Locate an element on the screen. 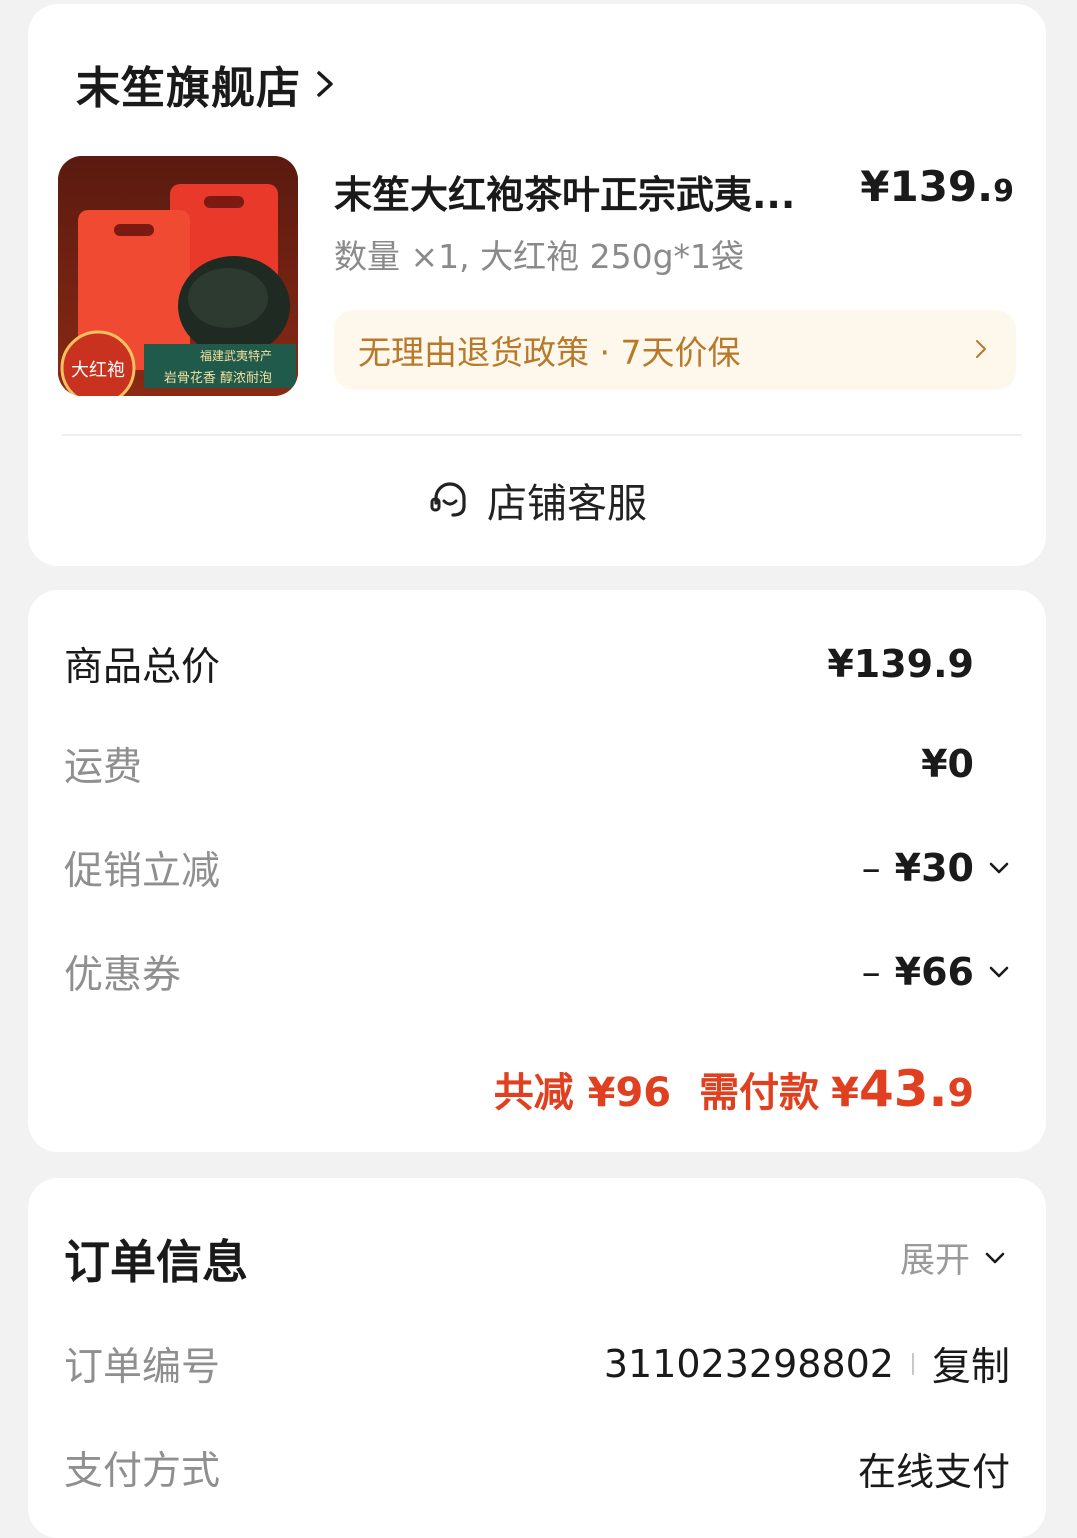  promo-amount: ¥30 is located at coordinates (934, 868).